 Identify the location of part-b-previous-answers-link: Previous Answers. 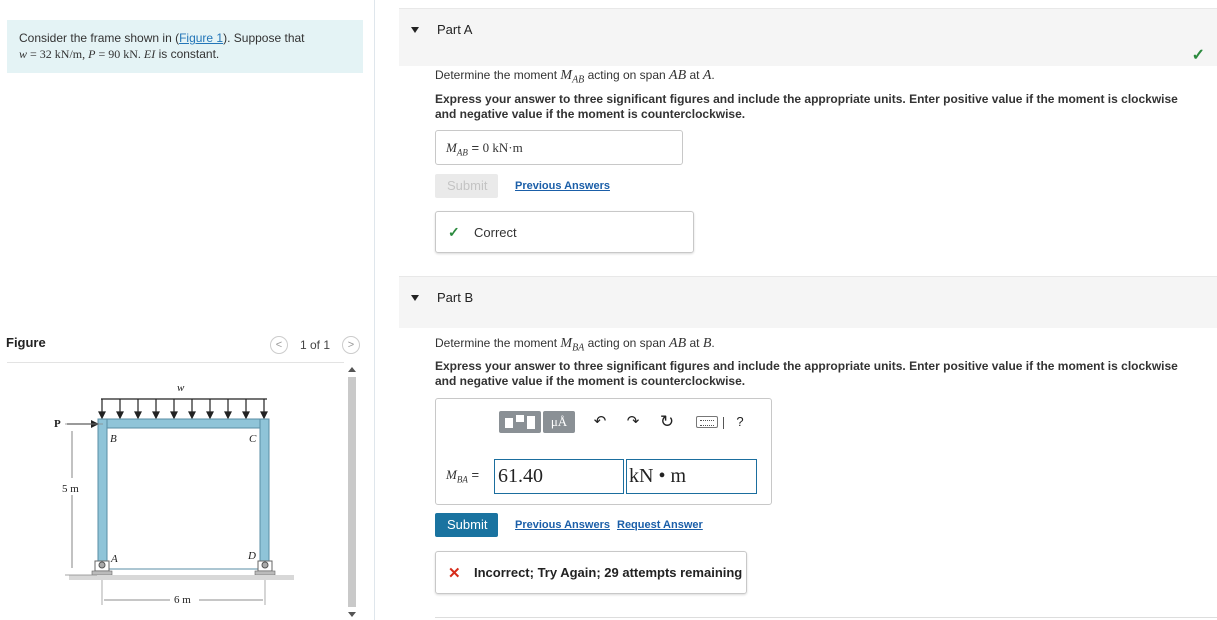
(562, 525).